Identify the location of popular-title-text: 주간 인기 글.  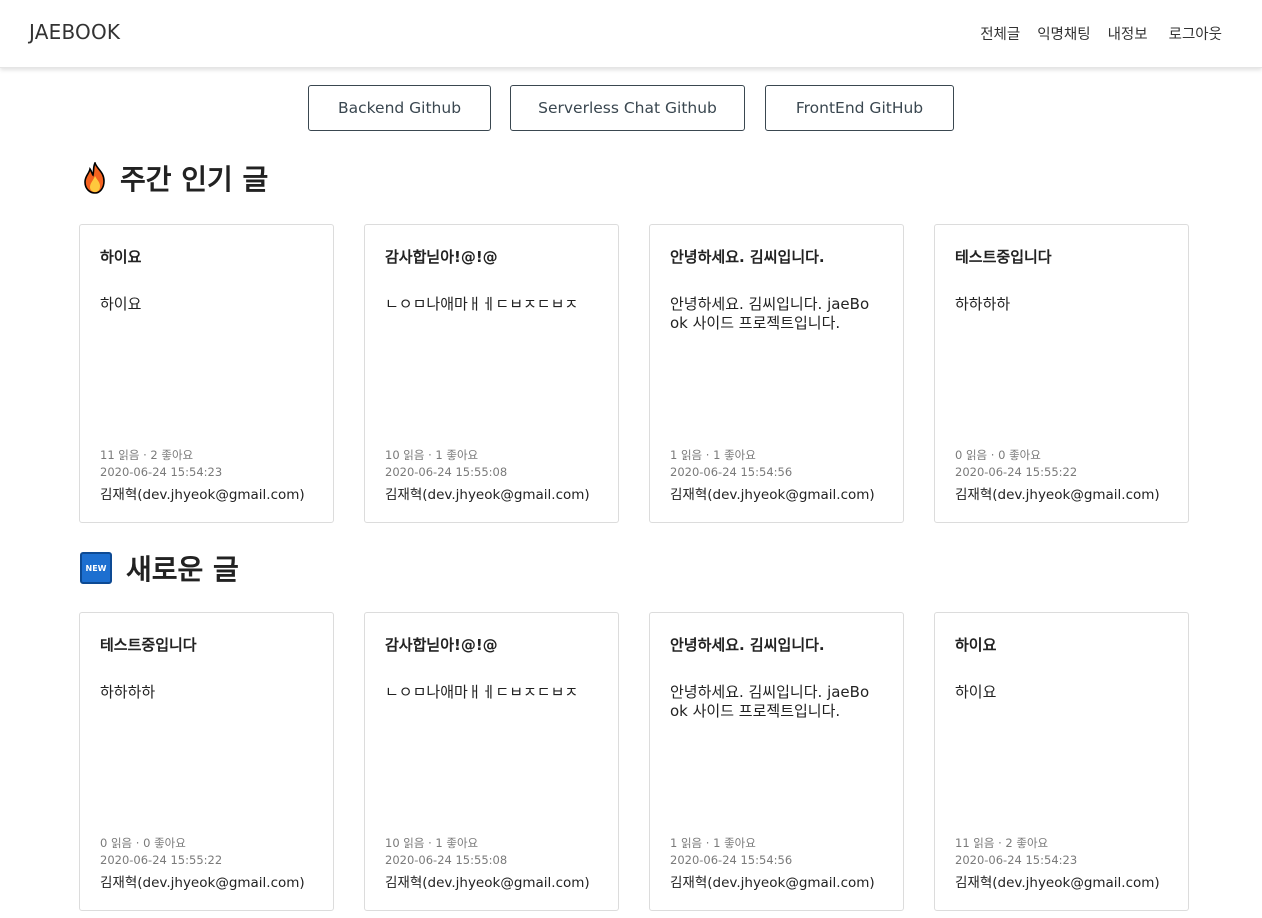
(194, 179).